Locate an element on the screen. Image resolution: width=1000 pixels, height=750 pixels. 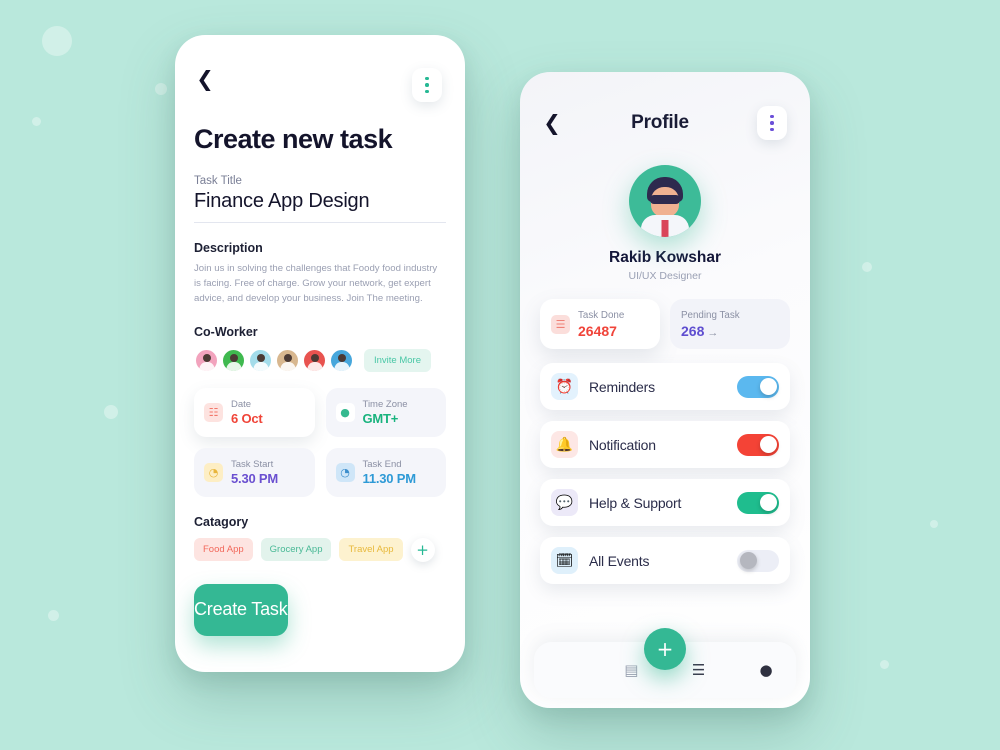
category-label: Catagory is located at coordinates (221, 521).